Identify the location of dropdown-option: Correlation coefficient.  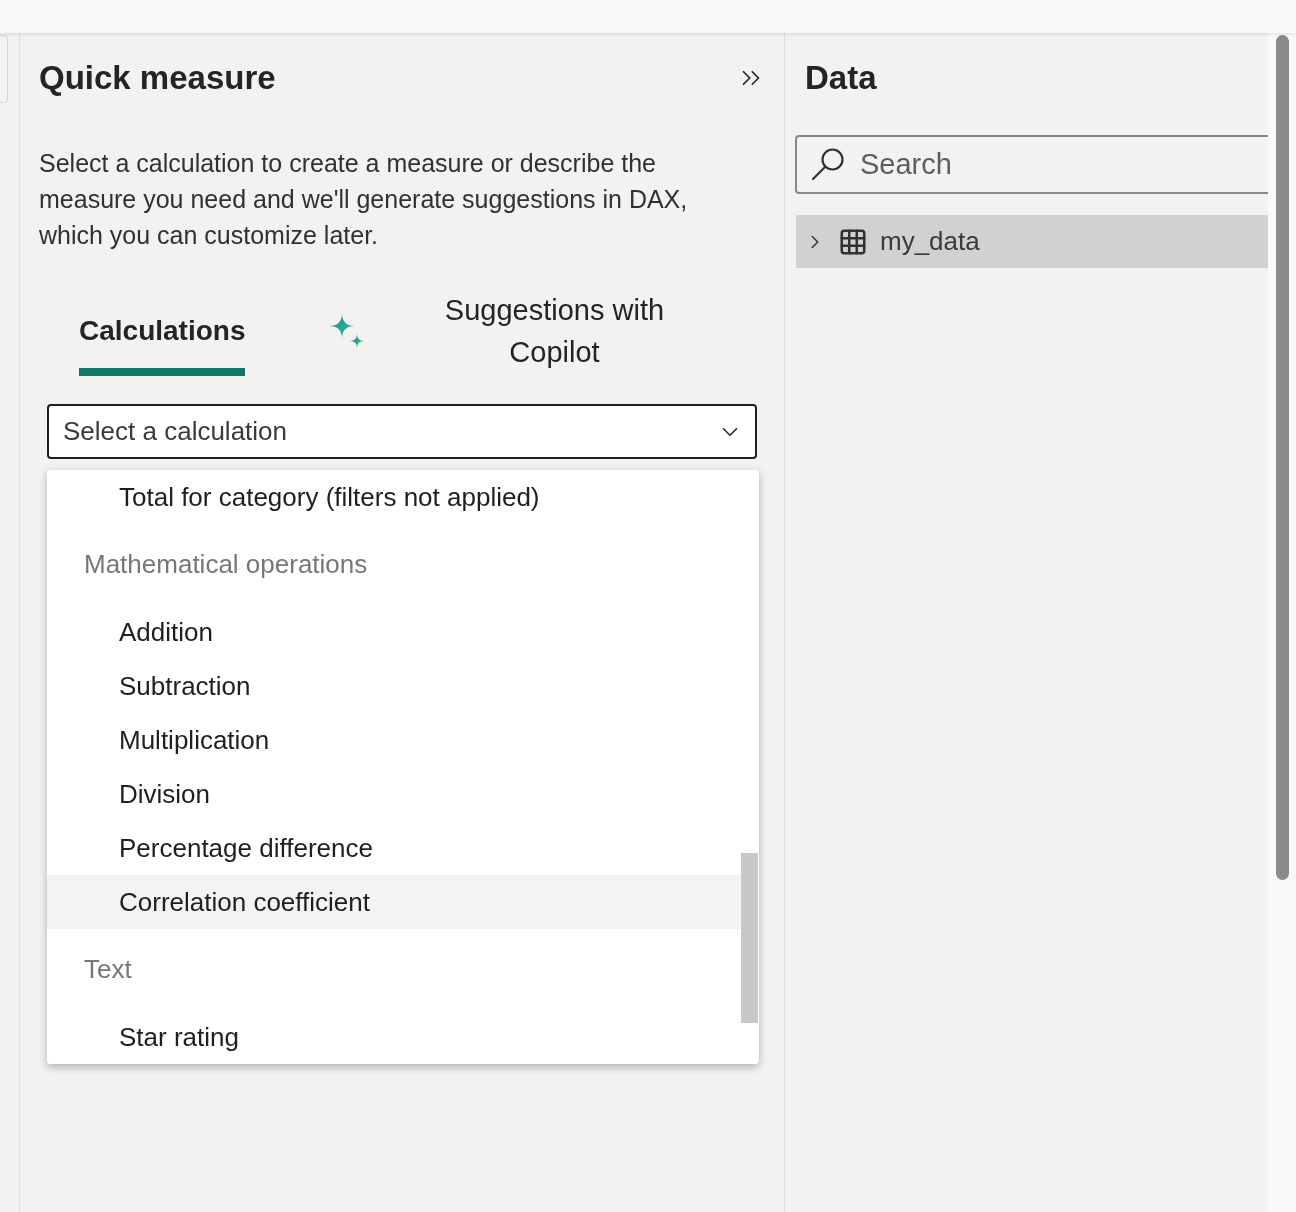
(394, 902).